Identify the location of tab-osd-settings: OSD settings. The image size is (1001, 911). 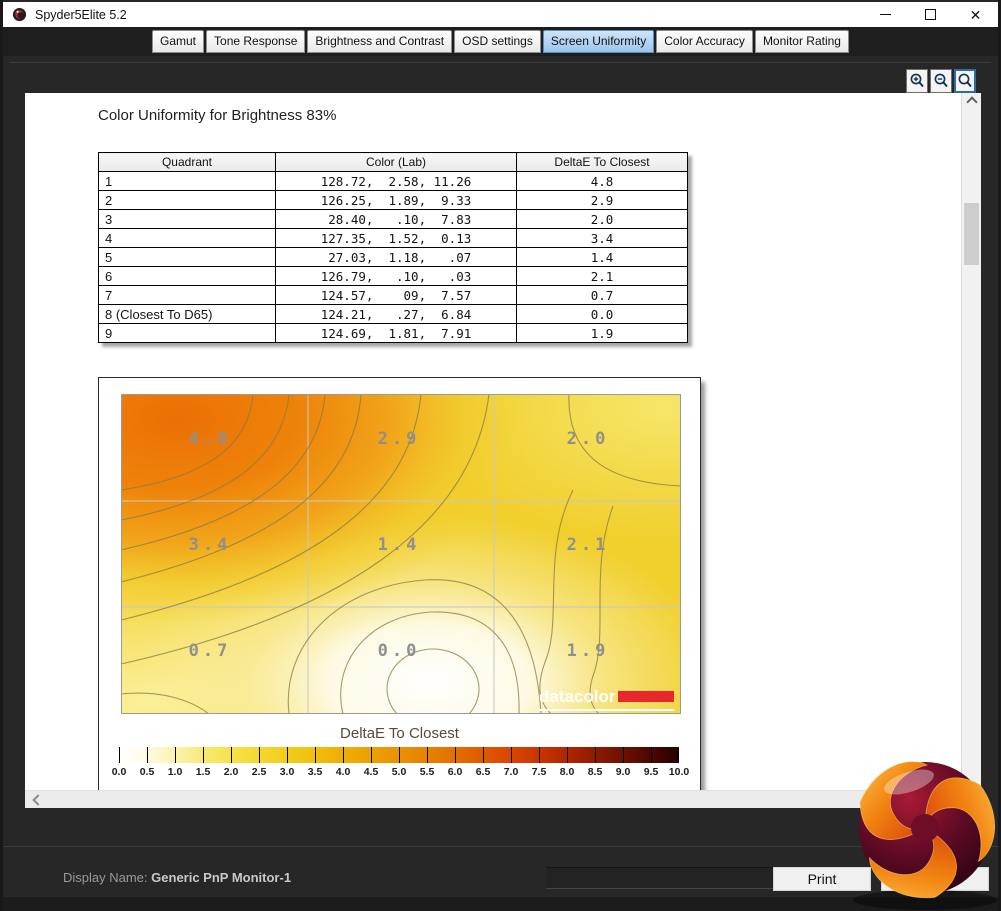
(497, 41).